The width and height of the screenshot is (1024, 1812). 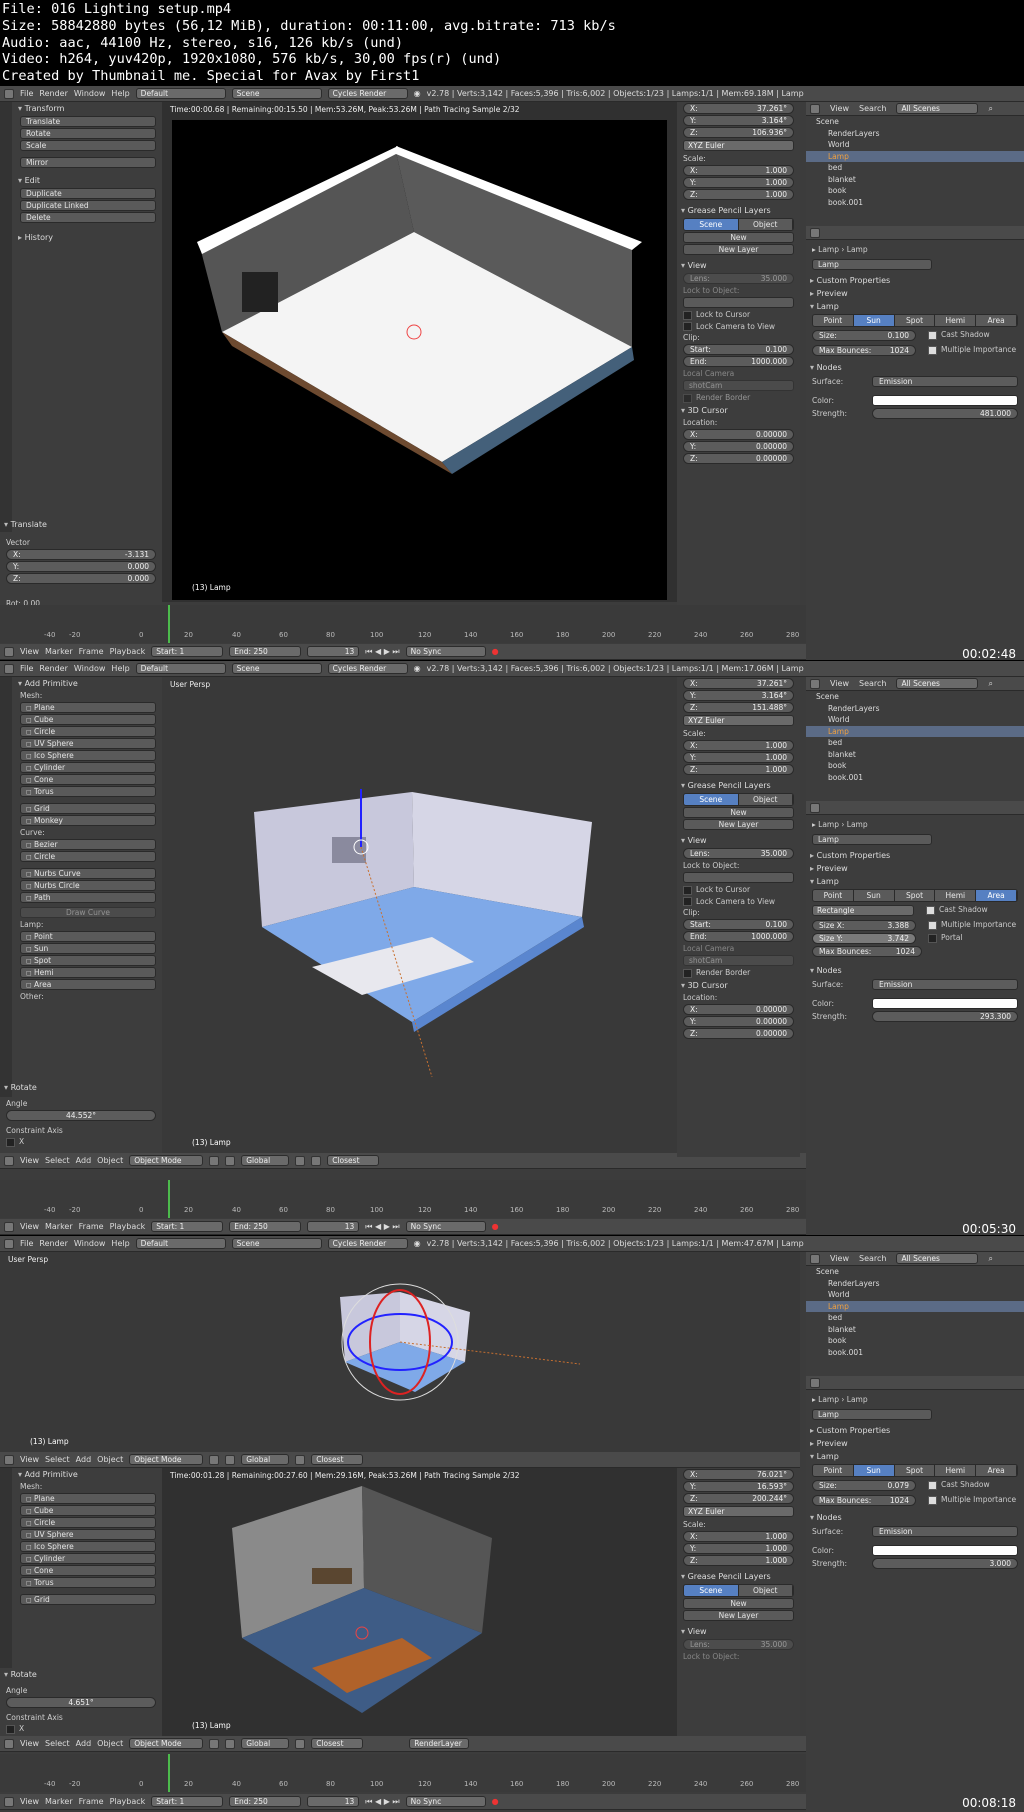 What do you see at coordinates (88, 912) in the screenshot?
I see `draw-curve-button: Draw Curve` at bounding box center [88, 912].